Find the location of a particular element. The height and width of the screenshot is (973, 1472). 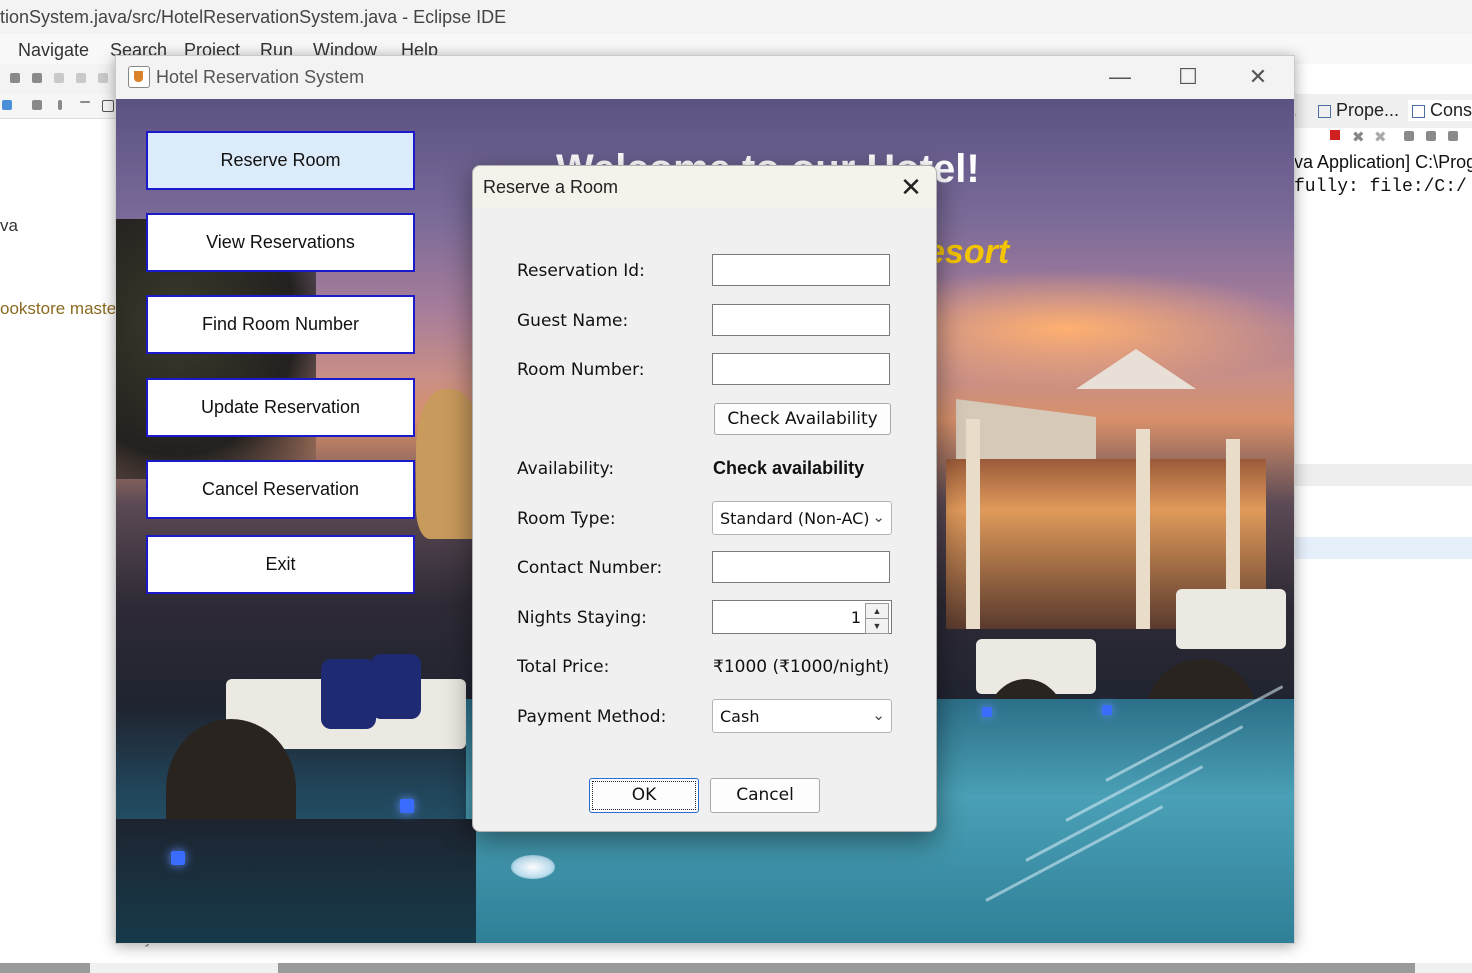

console-icon is located at coordinates (1418, 111).